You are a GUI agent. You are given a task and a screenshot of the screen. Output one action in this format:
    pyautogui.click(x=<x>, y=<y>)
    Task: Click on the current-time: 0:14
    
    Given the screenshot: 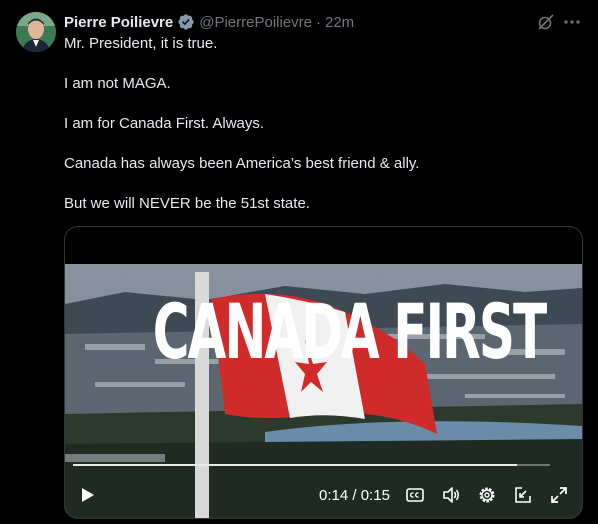 What is the action you would take?
    pyautogui.click(x=334, y=495)
    